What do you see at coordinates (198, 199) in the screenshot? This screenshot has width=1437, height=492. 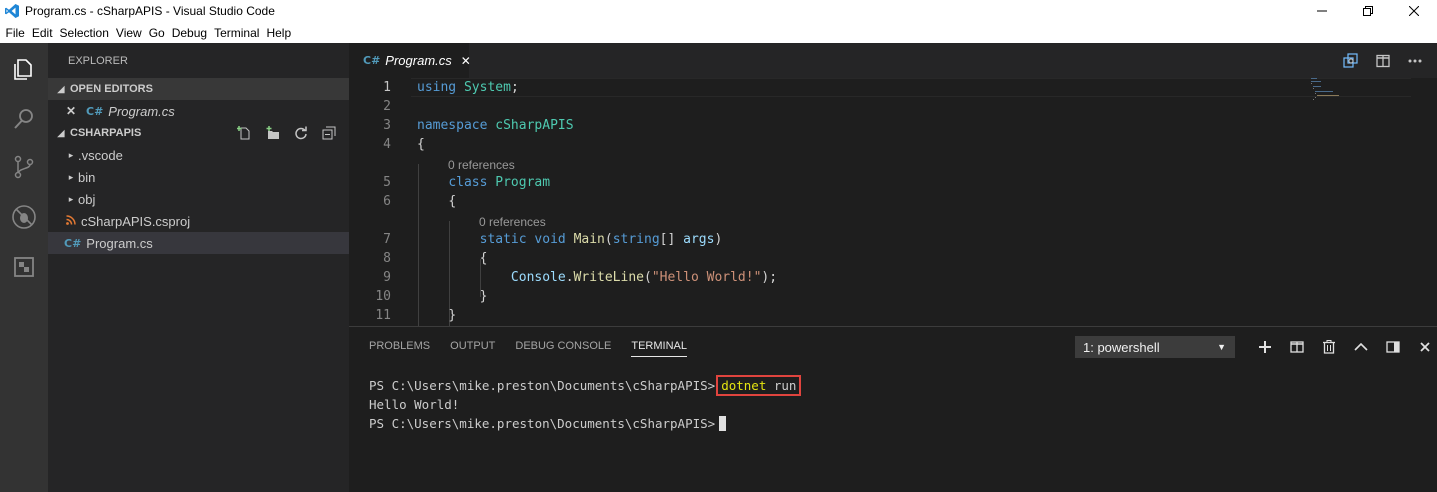 I see `tree-item-obj: ▸ obj` at bounding box center [198, 199].